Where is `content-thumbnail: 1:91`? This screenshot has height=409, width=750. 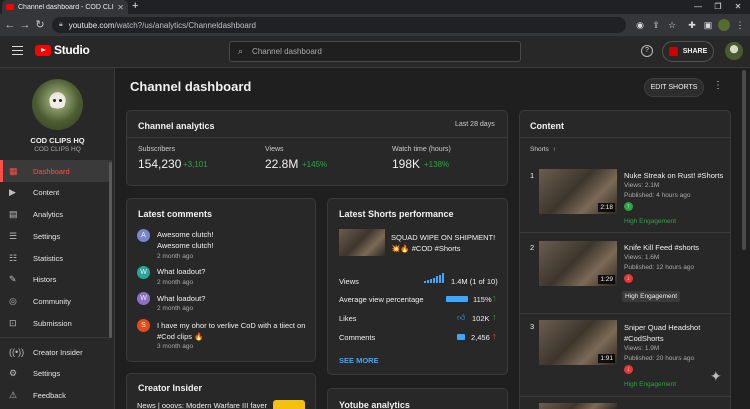 content-thumbnail: 1:91 is located at coordinates (578, 342).